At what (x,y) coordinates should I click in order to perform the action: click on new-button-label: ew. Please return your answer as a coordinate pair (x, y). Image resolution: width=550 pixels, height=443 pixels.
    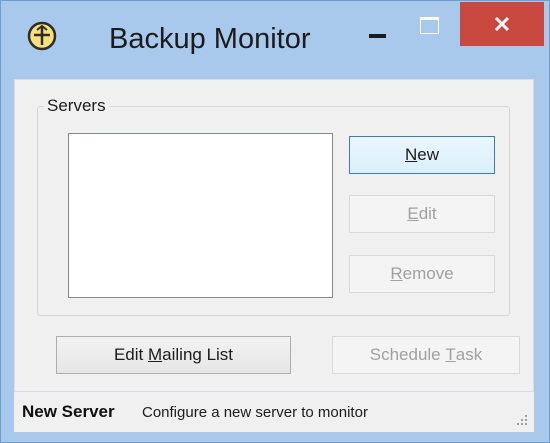
    Looking at the image, I should click on (428, 154).